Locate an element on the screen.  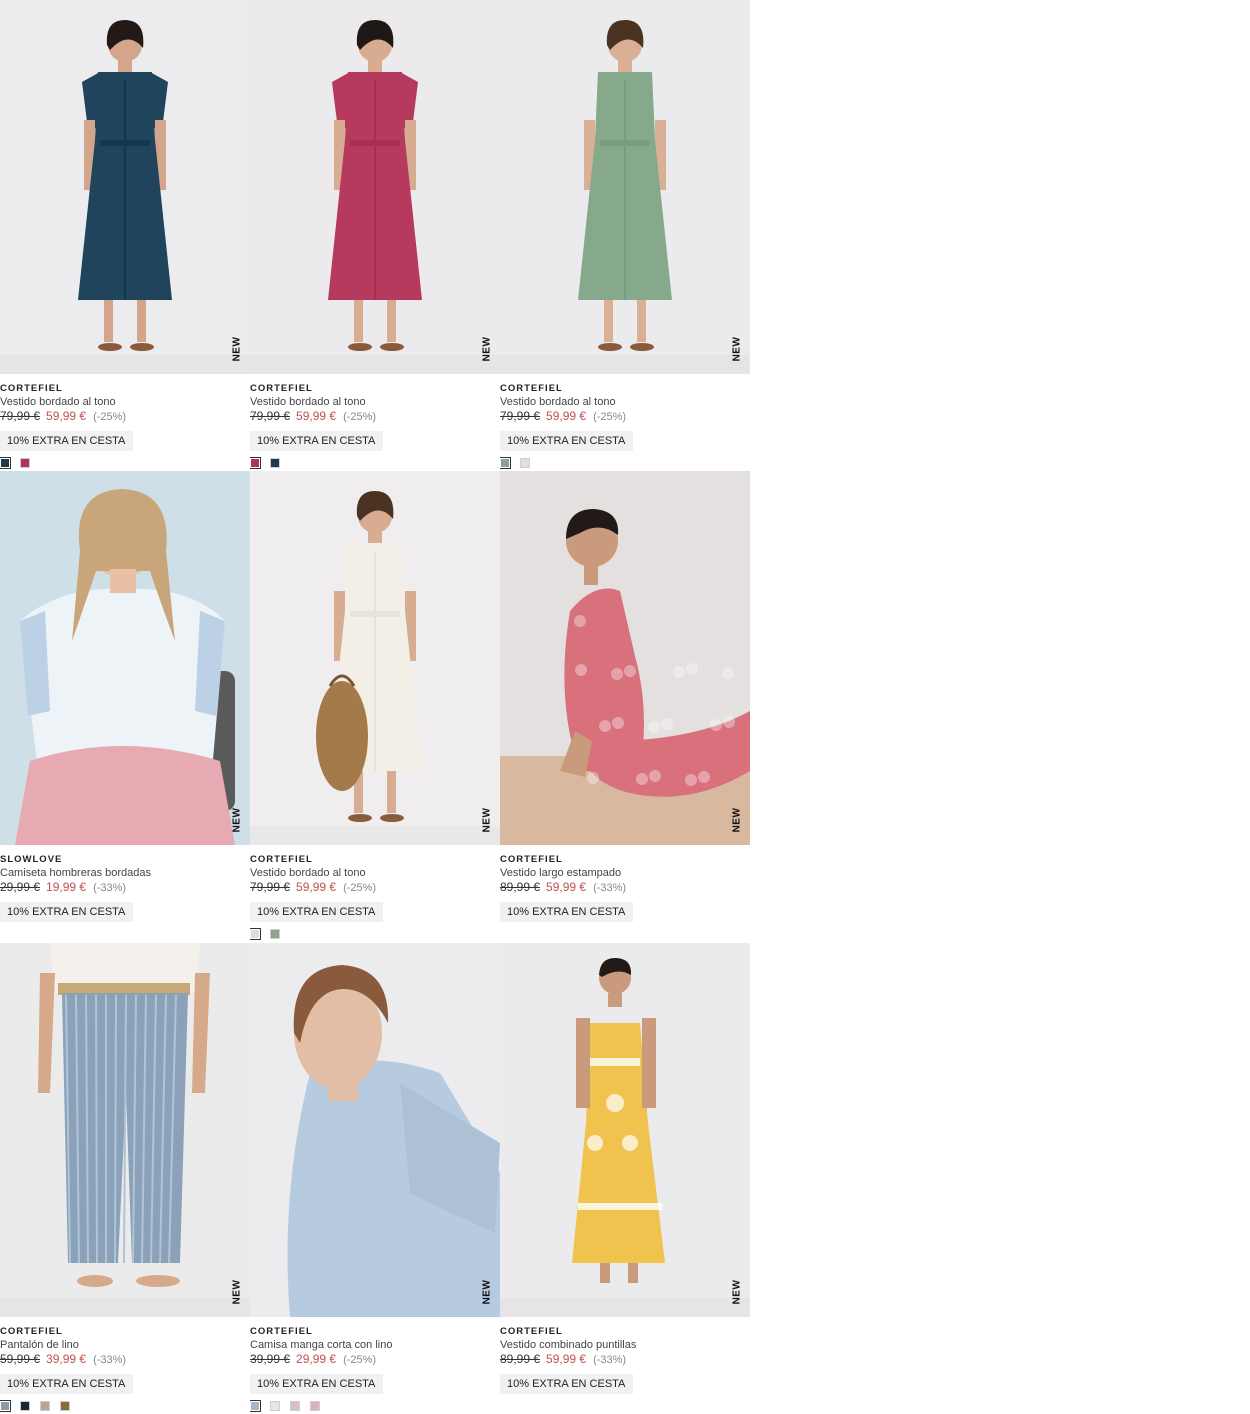
sale-price: 19,99 € is located at coordinates (66, 887).